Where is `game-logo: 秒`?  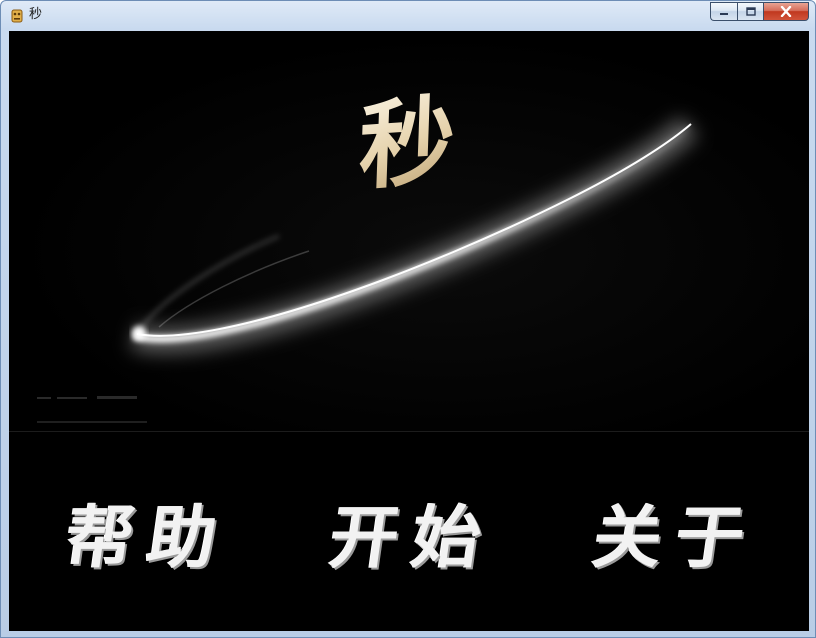 game-logo: 秒 is located at coordinates (407, 143).